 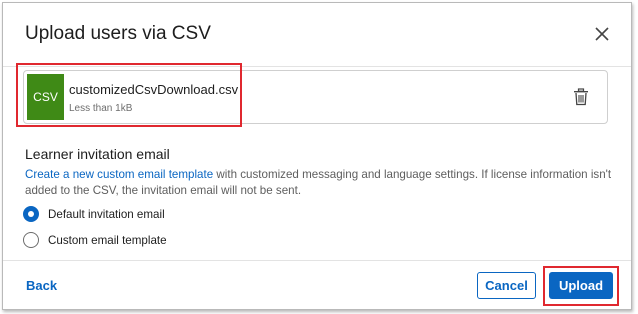 What do you see at coordinates (581, 285) in the screenshot?
I see `upload-button: Upload` at bounding box center [581, 285].